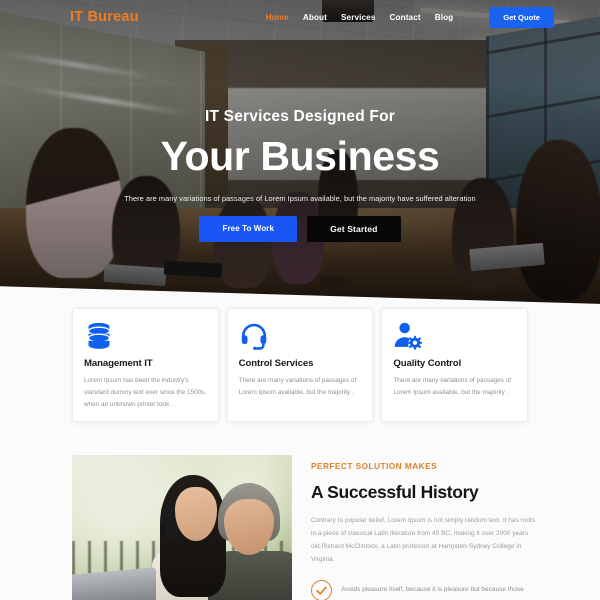  Describe the element at coordinates (300, 156) in the screenshot. I see `hero-title: Your Business` at that location.